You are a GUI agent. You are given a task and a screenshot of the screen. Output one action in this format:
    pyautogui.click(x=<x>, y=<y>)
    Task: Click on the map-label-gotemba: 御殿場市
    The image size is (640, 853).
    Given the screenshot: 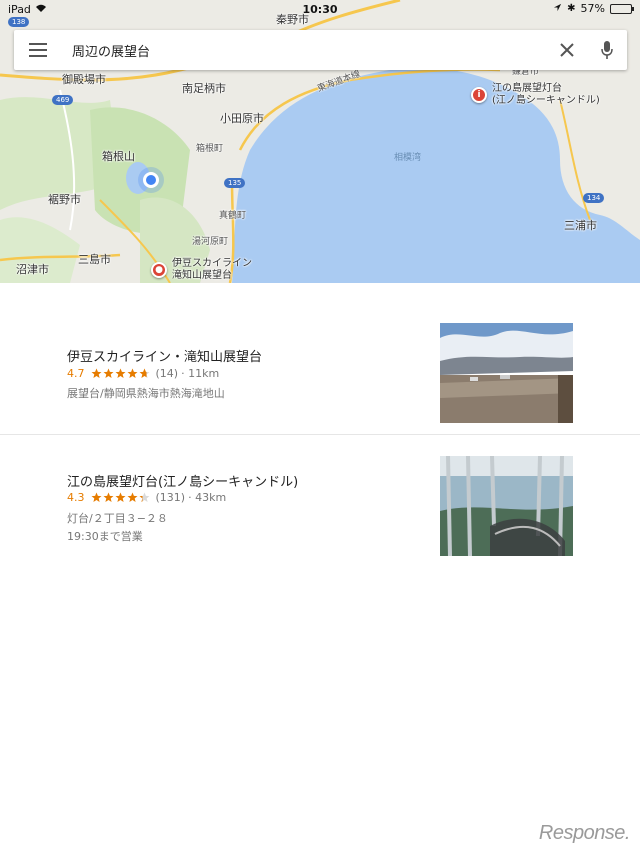 What is the action you would take?
    pyautogui.click(x=84, y=79)
    